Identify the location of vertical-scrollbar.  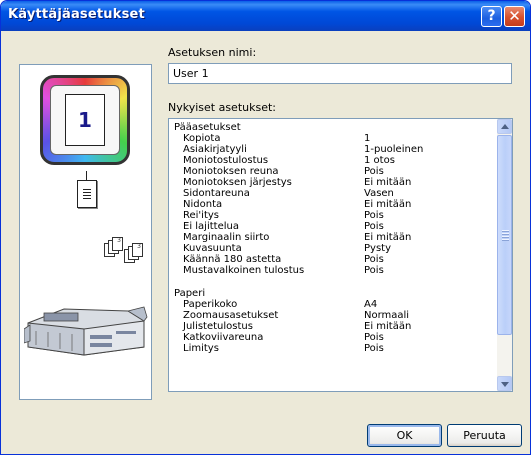
(504, 255).